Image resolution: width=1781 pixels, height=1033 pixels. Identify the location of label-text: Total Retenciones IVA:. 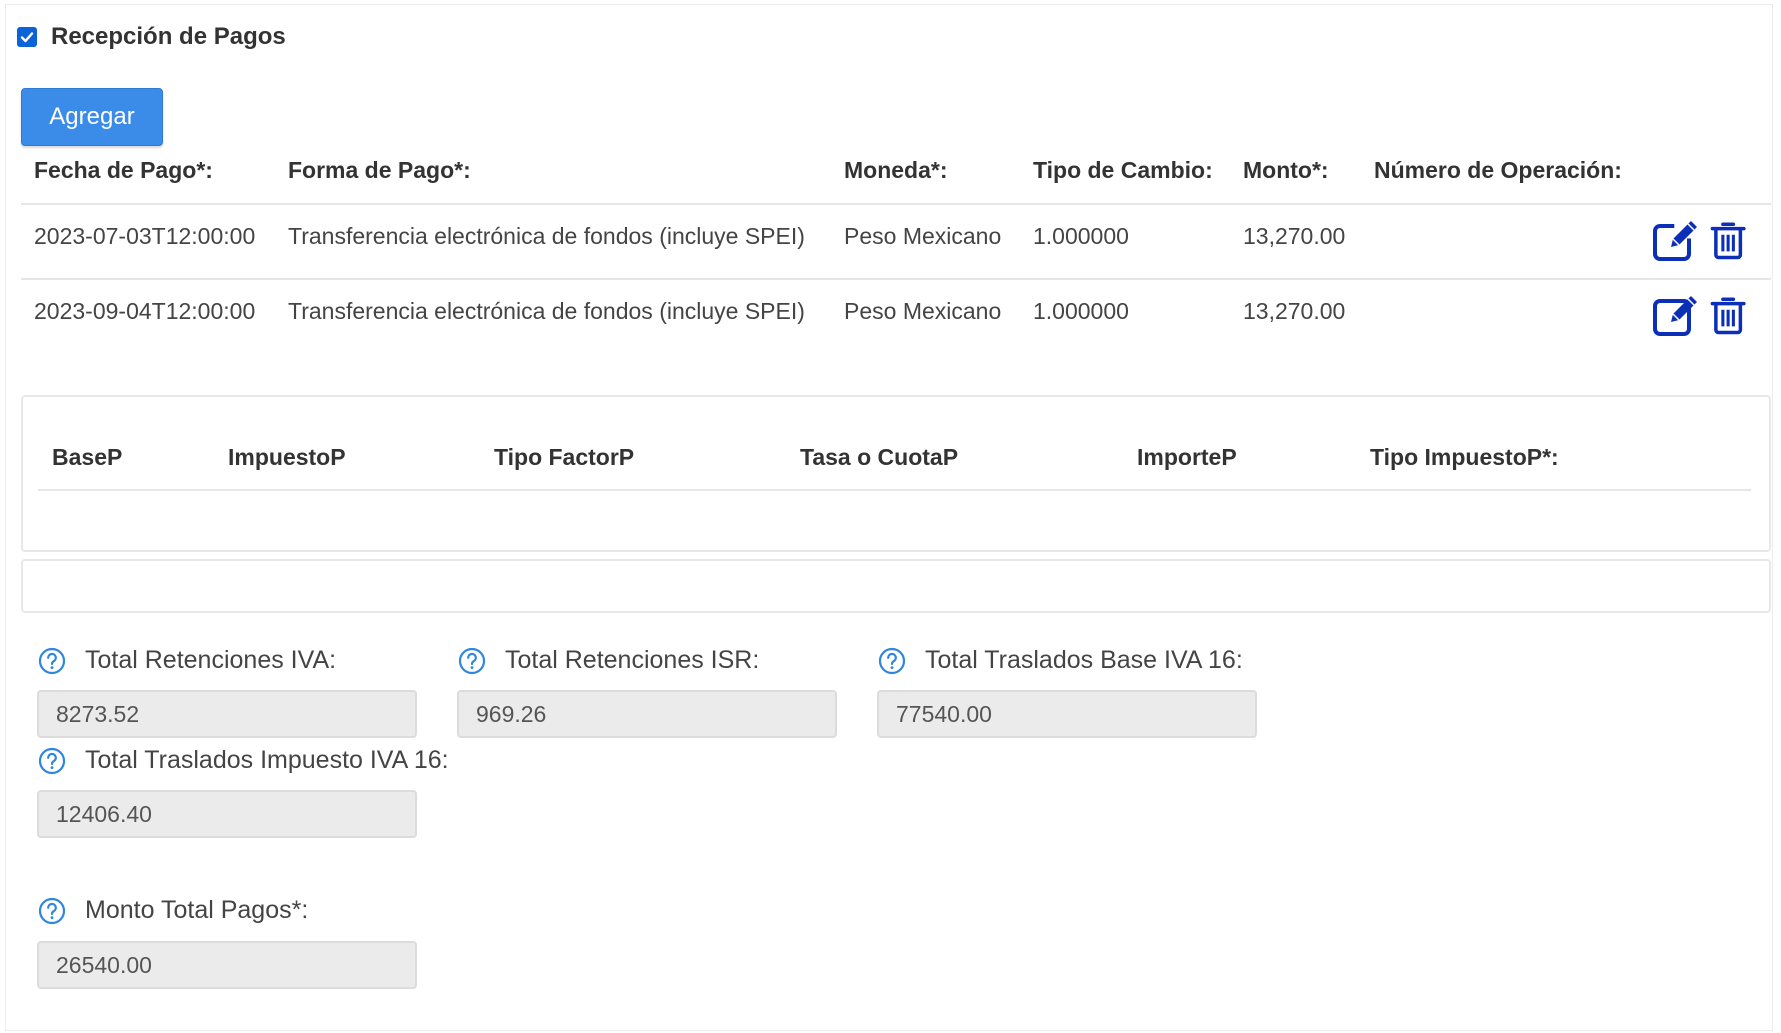
(211, 660).